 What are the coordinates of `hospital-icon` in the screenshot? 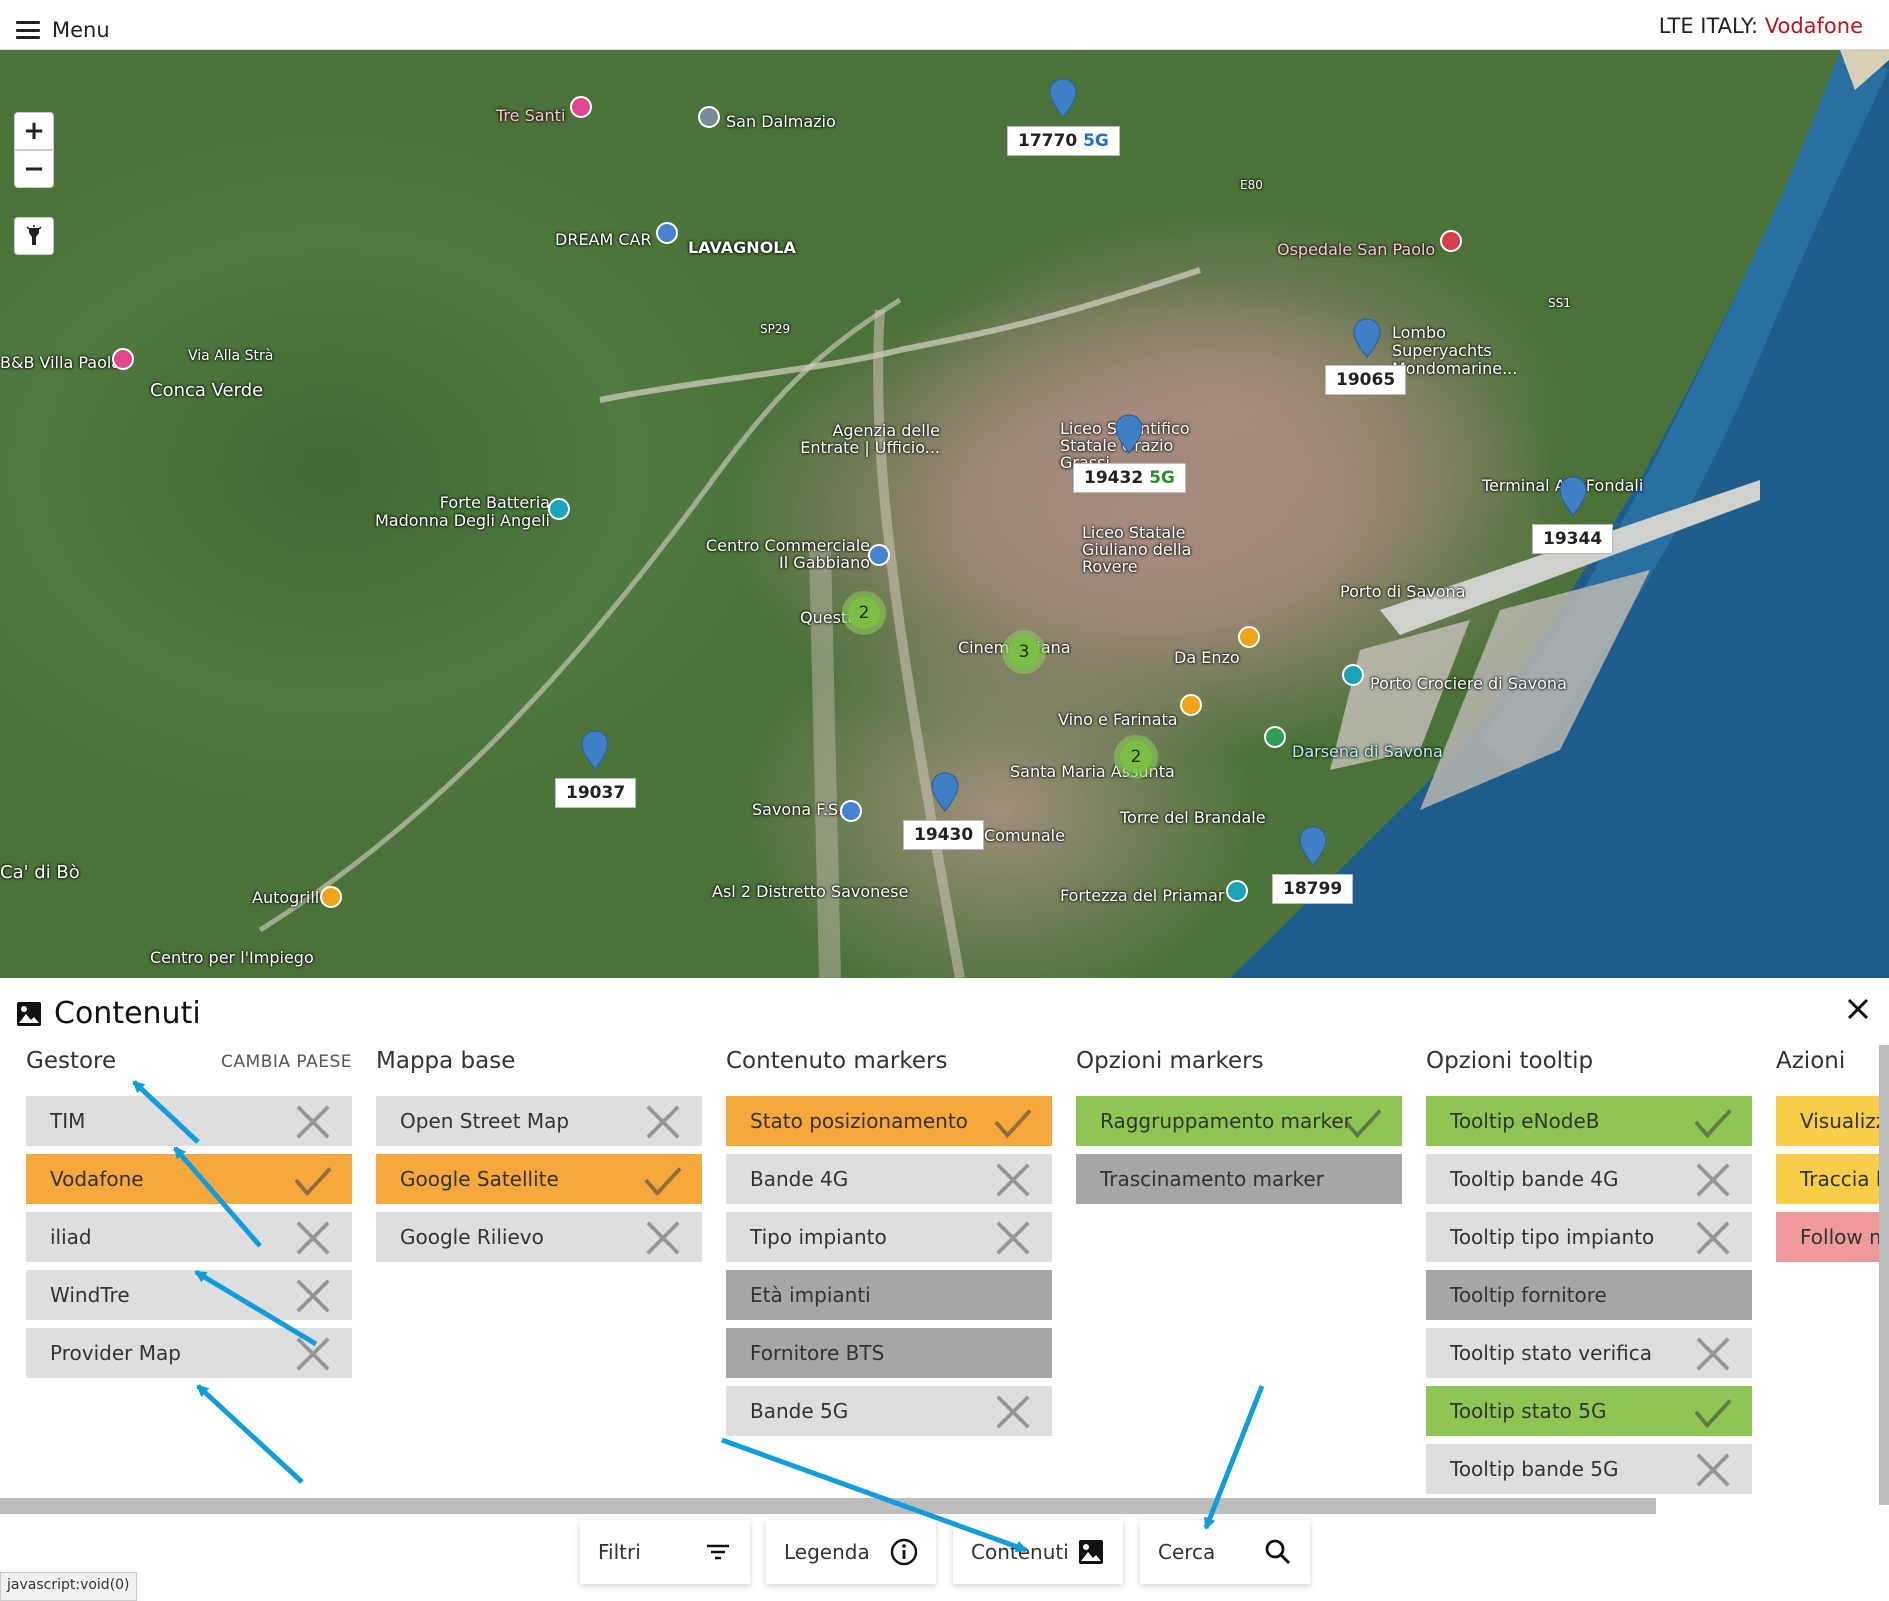 It's located at (1451, 241).